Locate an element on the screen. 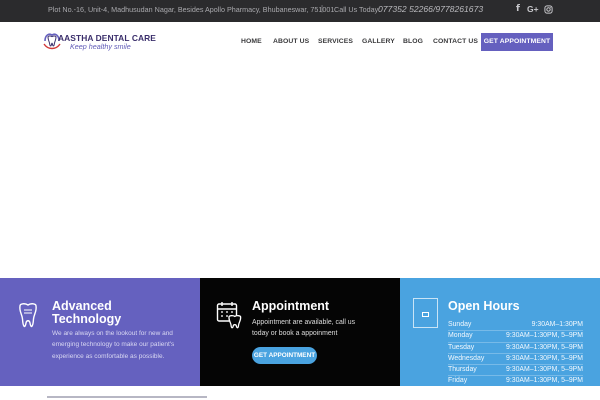 This screenshot has width=600, height=400. hours-row: Wednesday 9:30AM–1:30PM, 5–9PM is located at coordinates (515, 360).